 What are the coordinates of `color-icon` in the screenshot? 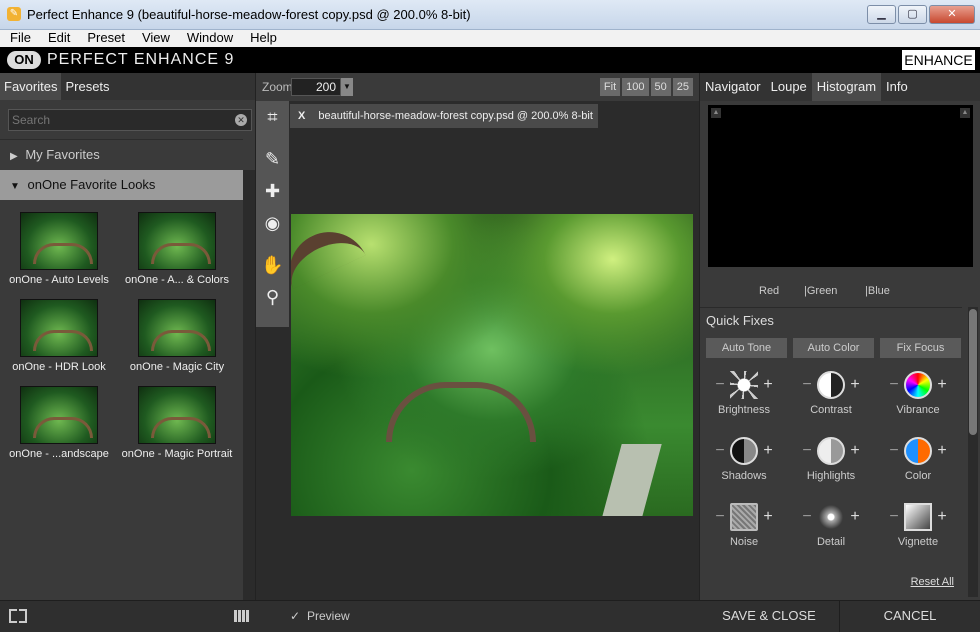 It's located at (918, 451).